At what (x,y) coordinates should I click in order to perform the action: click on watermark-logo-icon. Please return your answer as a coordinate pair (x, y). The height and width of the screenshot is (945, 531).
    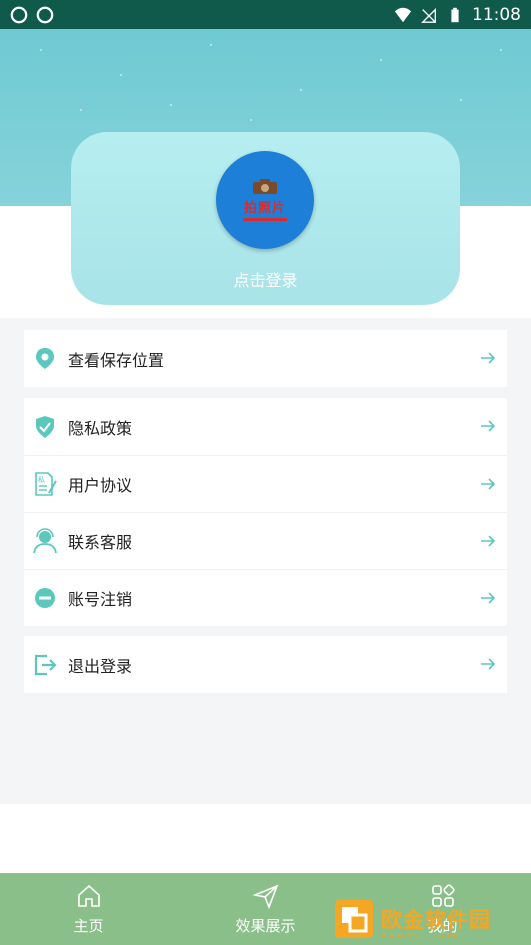
    Looking at the image, I should click on (354, 919).